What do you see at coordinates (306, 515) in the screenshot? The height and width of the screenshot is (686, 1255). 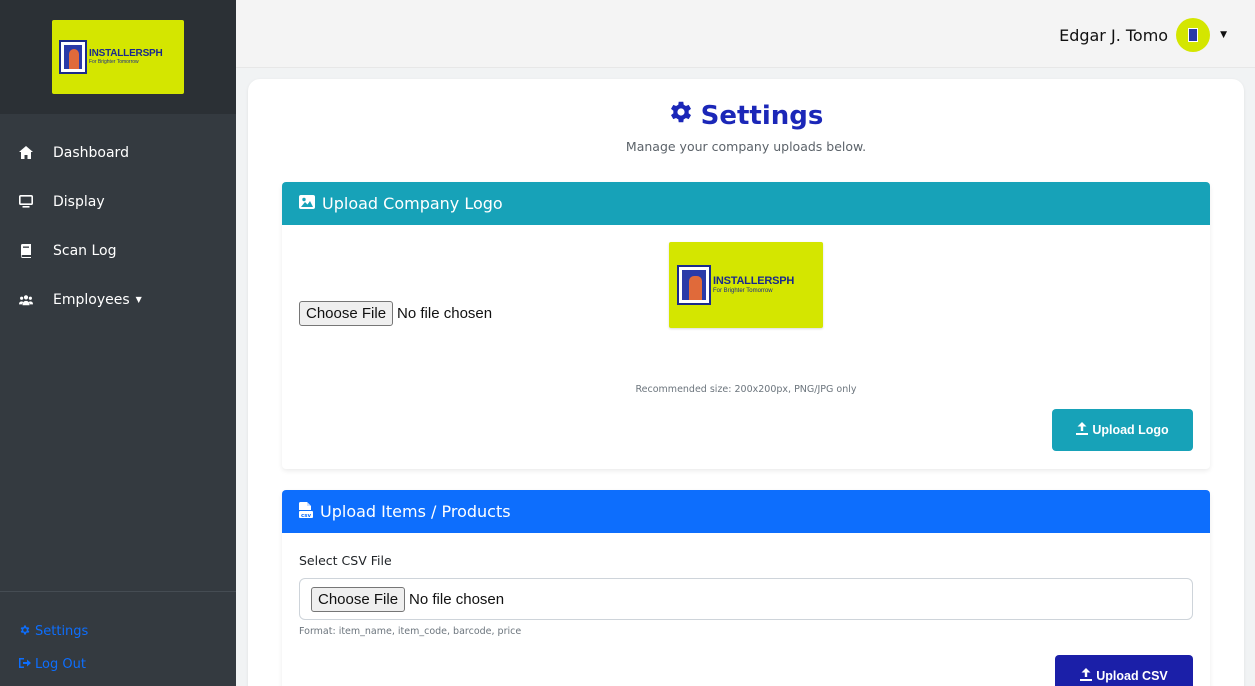 I see `svg-text: csv` at bounding box center [306, 515].